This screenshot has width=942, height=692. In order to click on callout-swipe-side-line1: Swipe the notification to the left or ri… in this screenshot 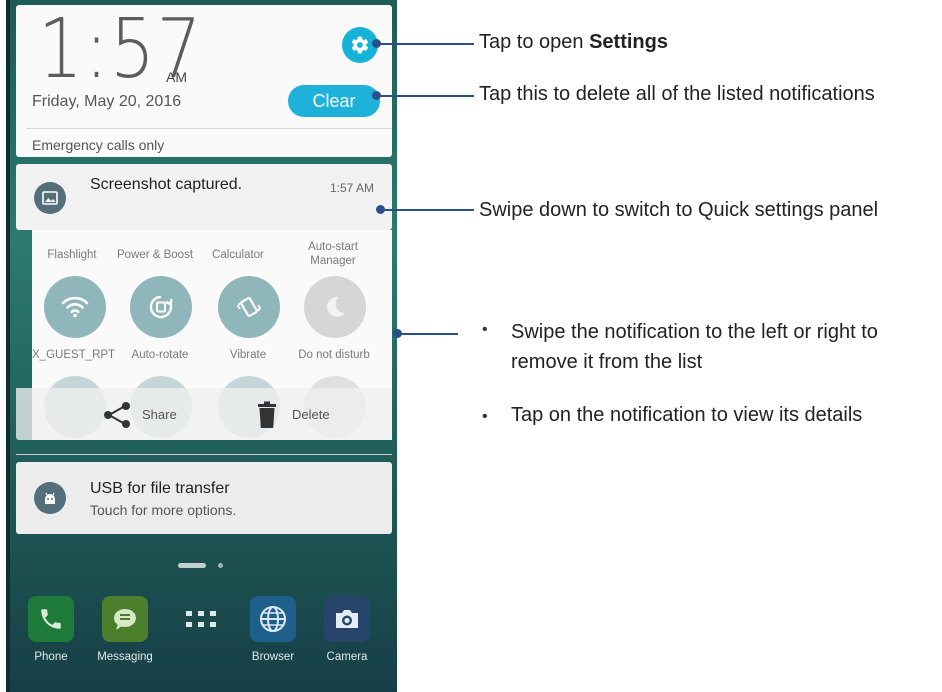, I will do `click(694, 332)`.